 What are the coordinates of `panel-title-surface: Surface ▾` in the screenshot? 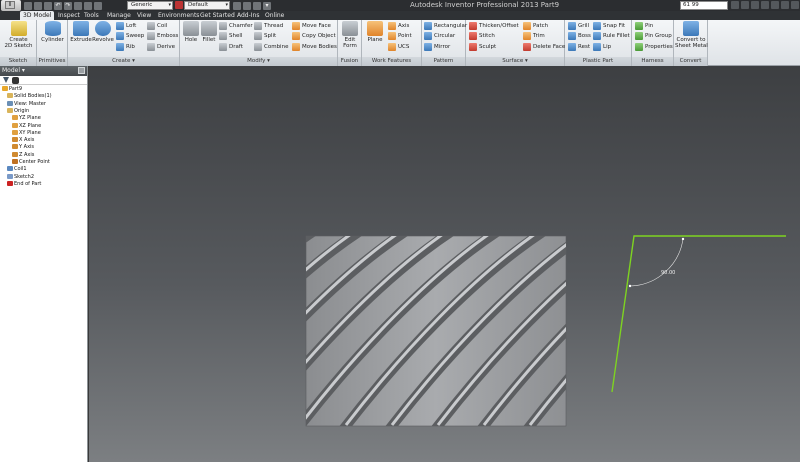 It's located at (515, 61).